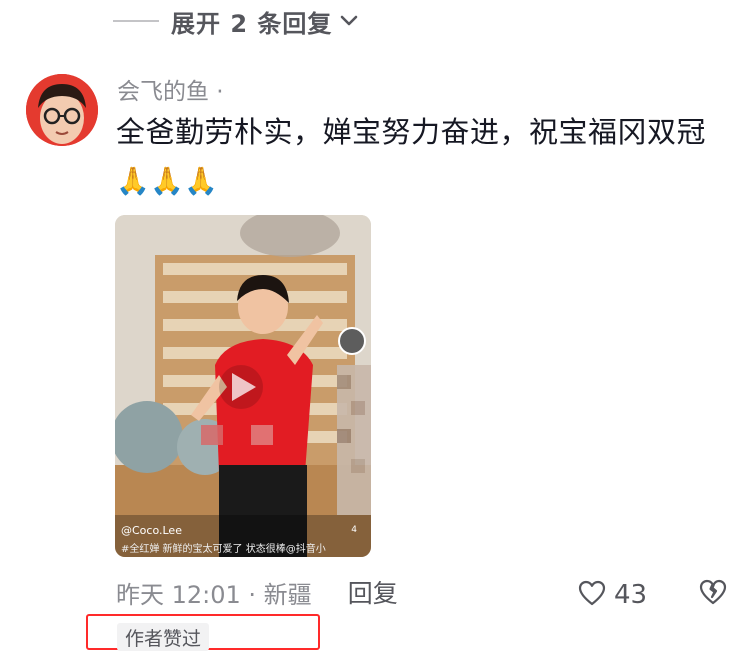 Image resolution: width=747 pixels, height=653 pixels. Describe the element at coordinates (612, 595) in the screenshot. I see `like-button: 43` at that location.